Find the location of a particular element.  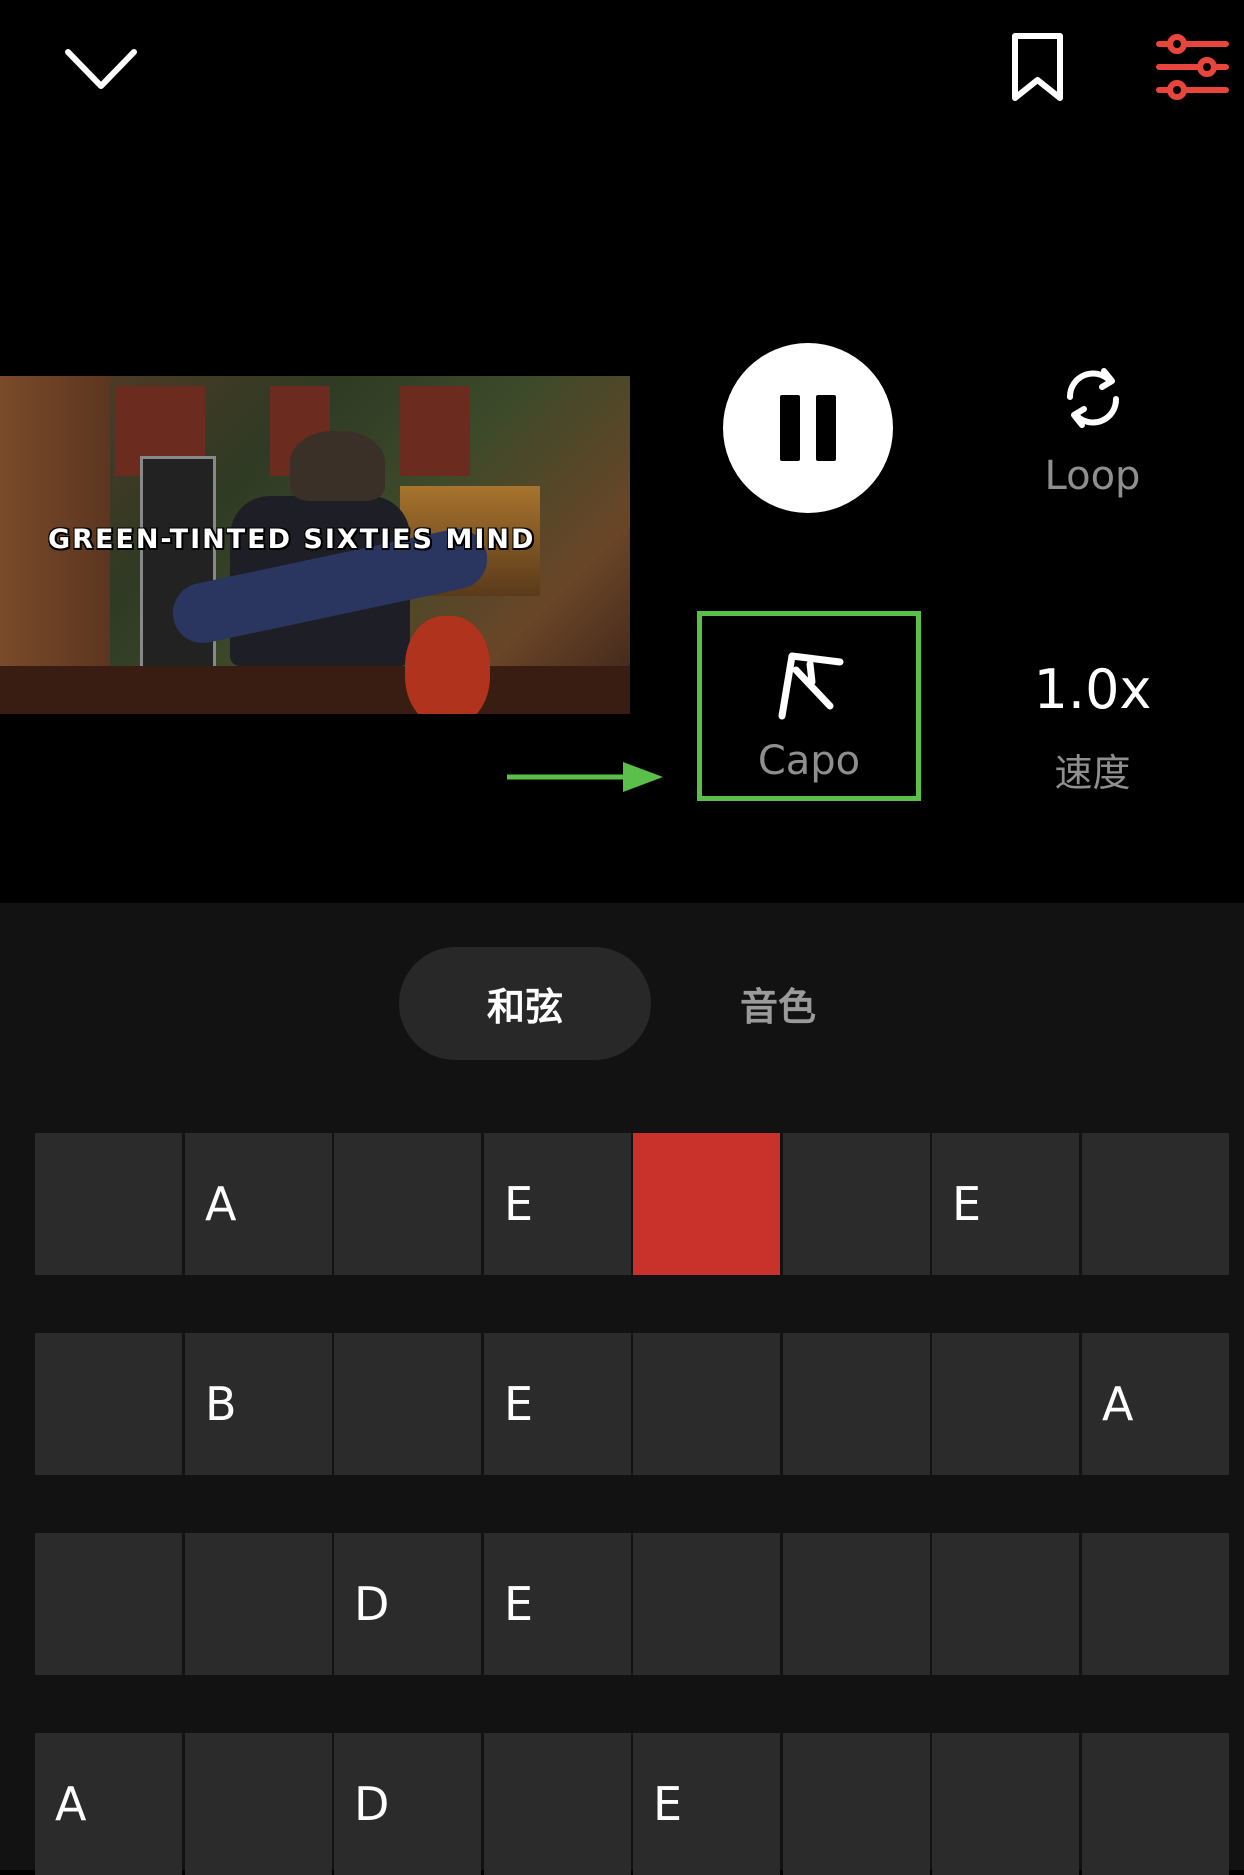

speed-value: 1.0x is located at coordinates (1092, 689).